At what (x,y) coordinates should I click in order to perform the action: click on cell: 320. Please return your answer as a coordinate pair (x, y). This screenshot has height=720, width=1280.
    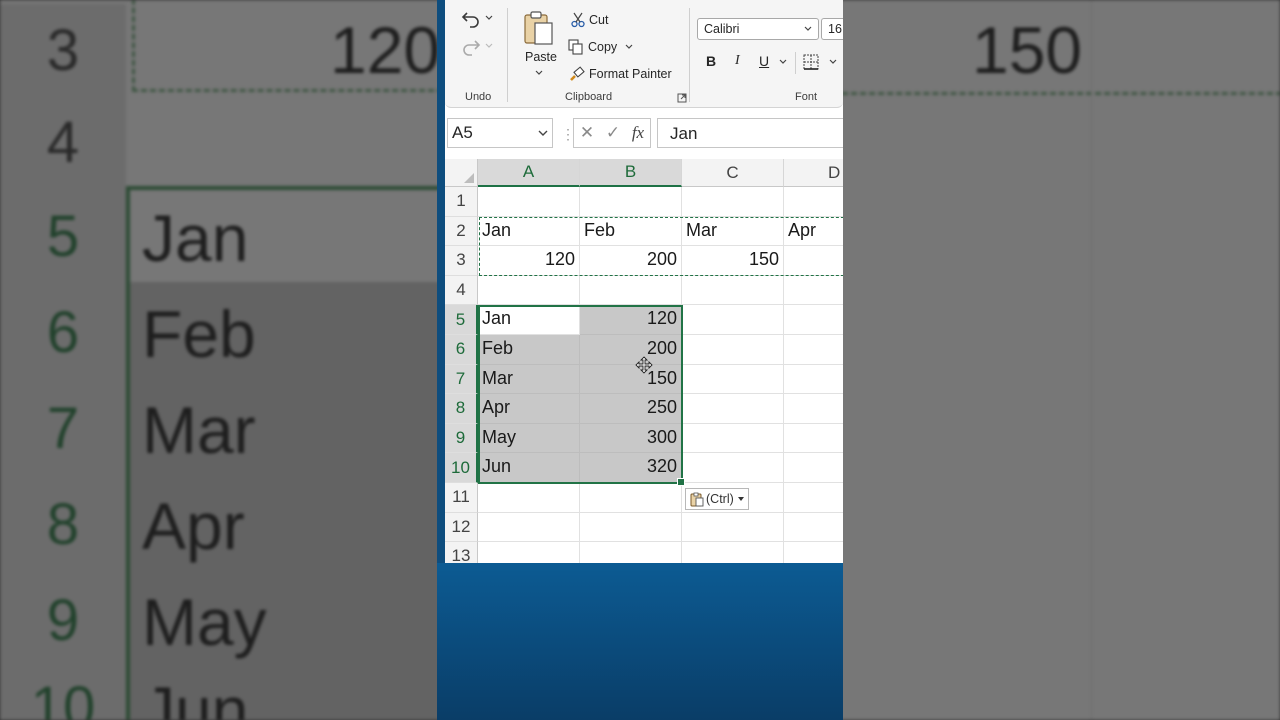
    Looking at the image, I should click on (631, 468).